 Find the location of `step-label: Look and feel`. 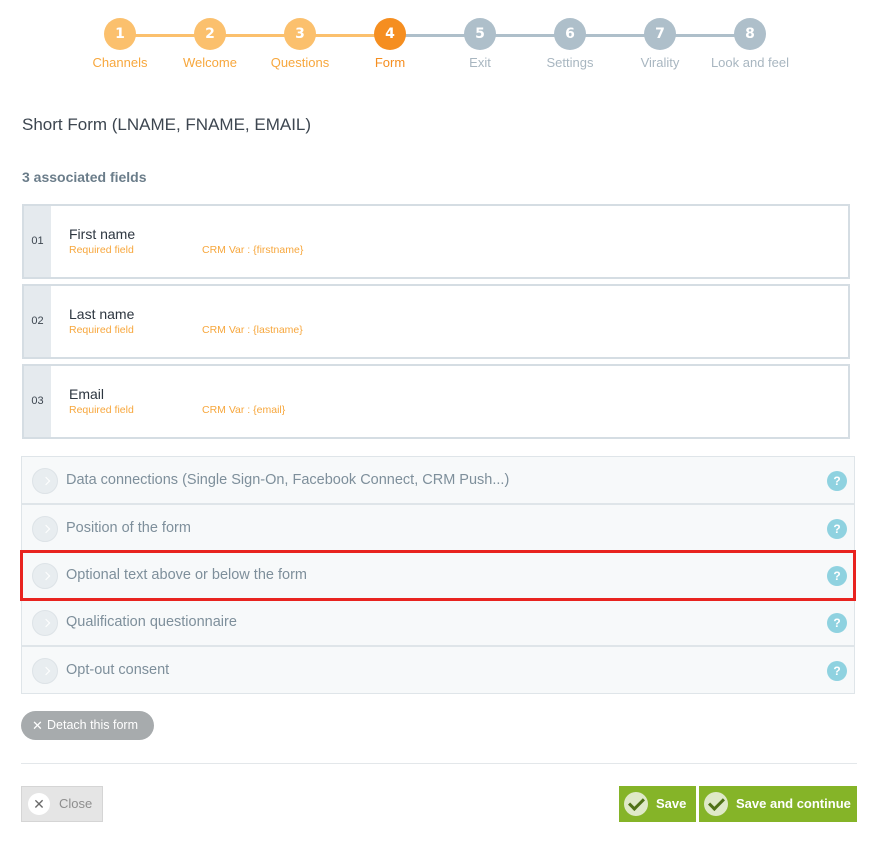

step-label: Look and feel is located at coordinates (750, 62).